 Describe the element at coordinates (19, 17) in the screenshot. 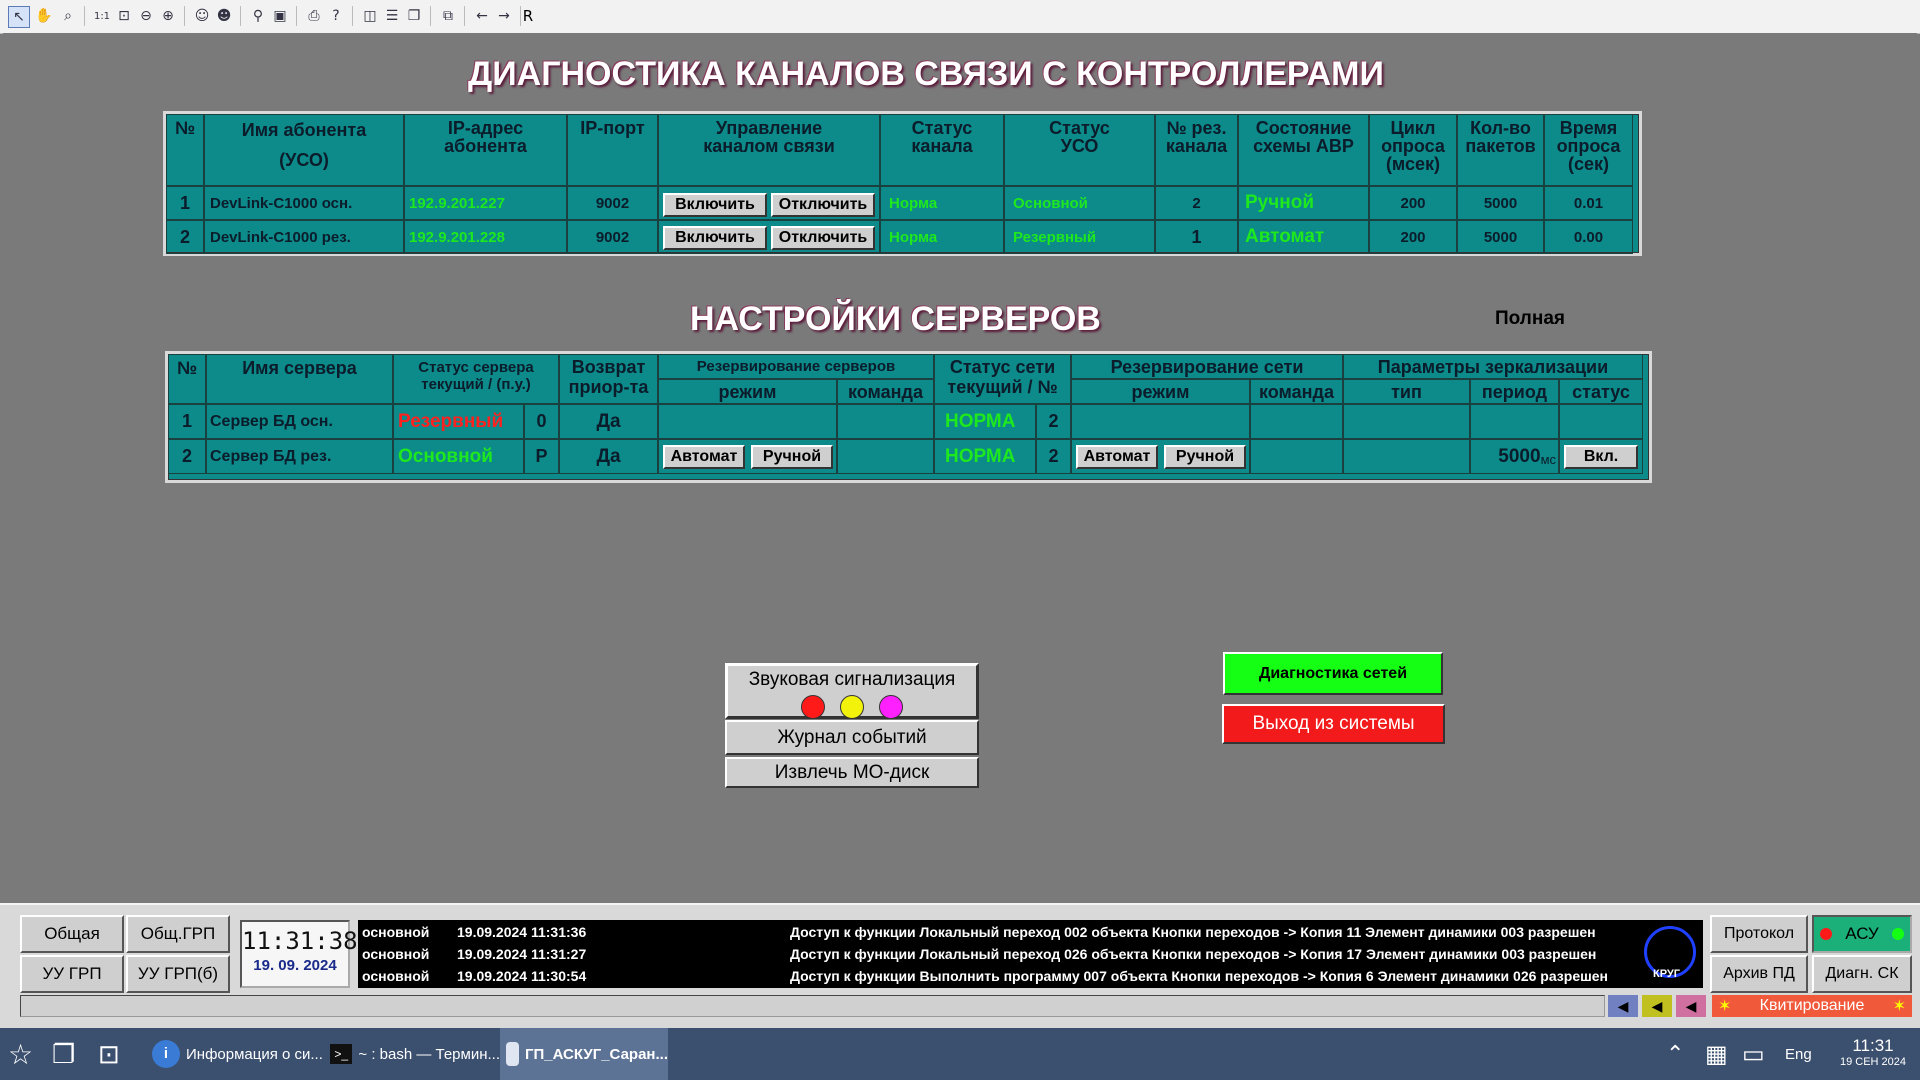

I see `pointer-icon: ↖` at that location.